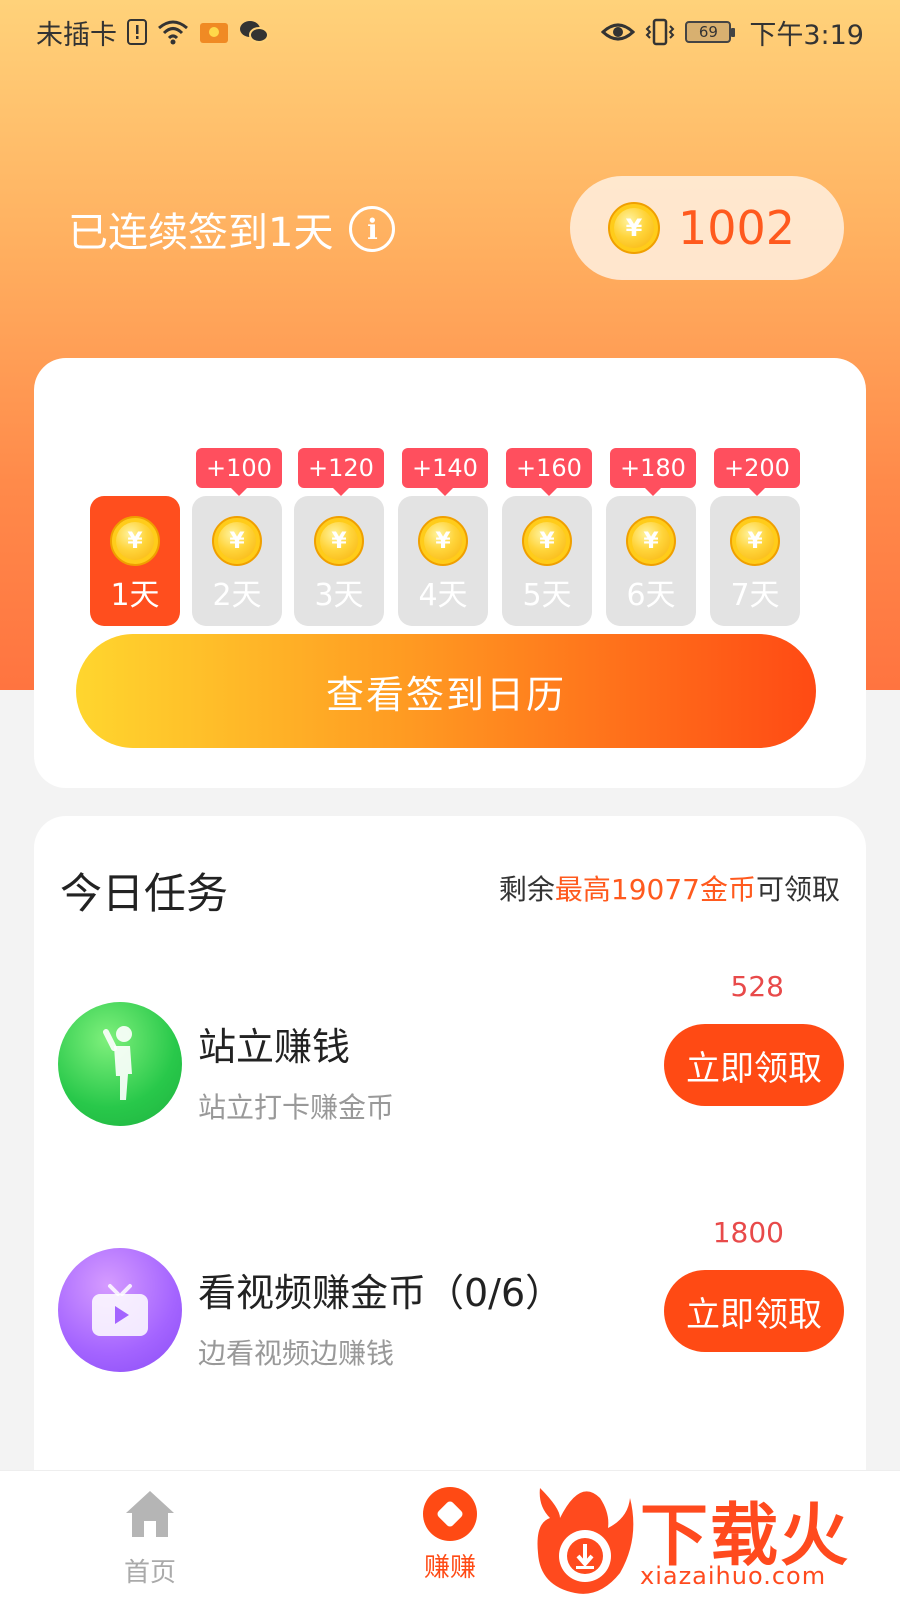  Describe the element at coordinates (254, 32) in the screenshot. I see `wechat-icon` at that location.